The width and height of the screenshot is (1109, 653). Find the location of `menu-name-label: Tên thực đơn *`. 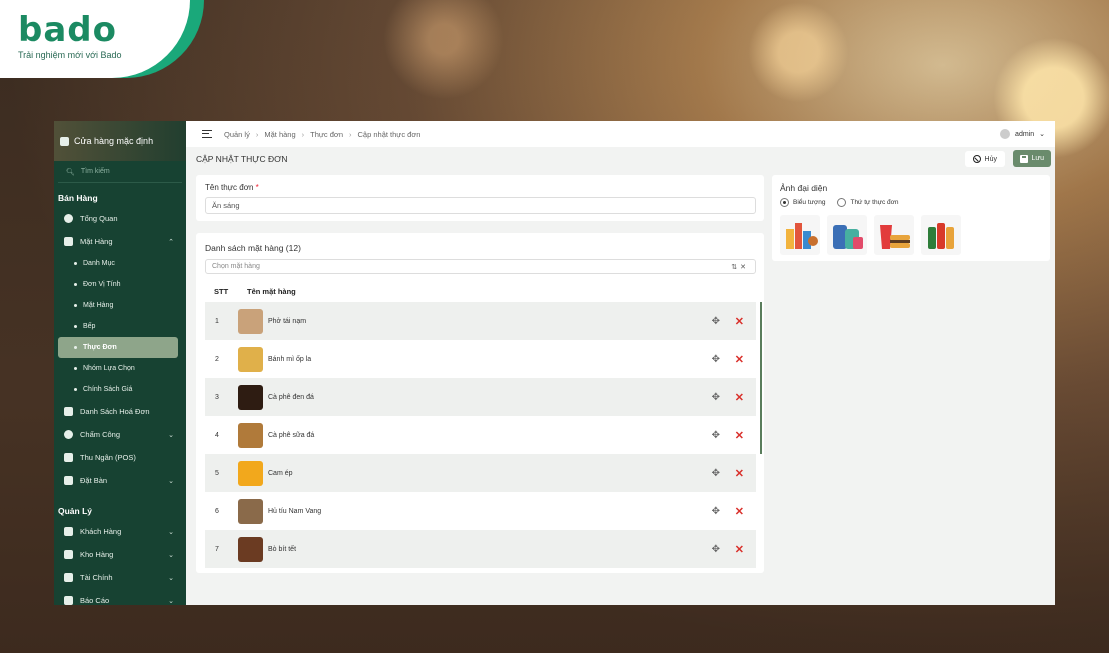

menu-name-label: Tên thực đơn * is located at coordinates (232, 187).